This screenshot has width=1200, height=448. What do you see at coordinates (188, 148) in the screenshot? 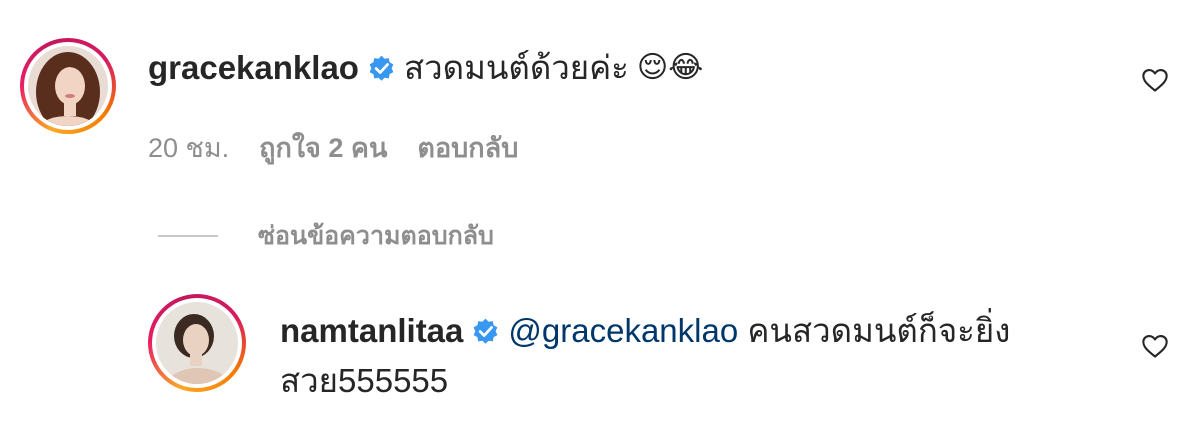
I see `comment-time: 20 ชม.` at bounding box center [188, 148].